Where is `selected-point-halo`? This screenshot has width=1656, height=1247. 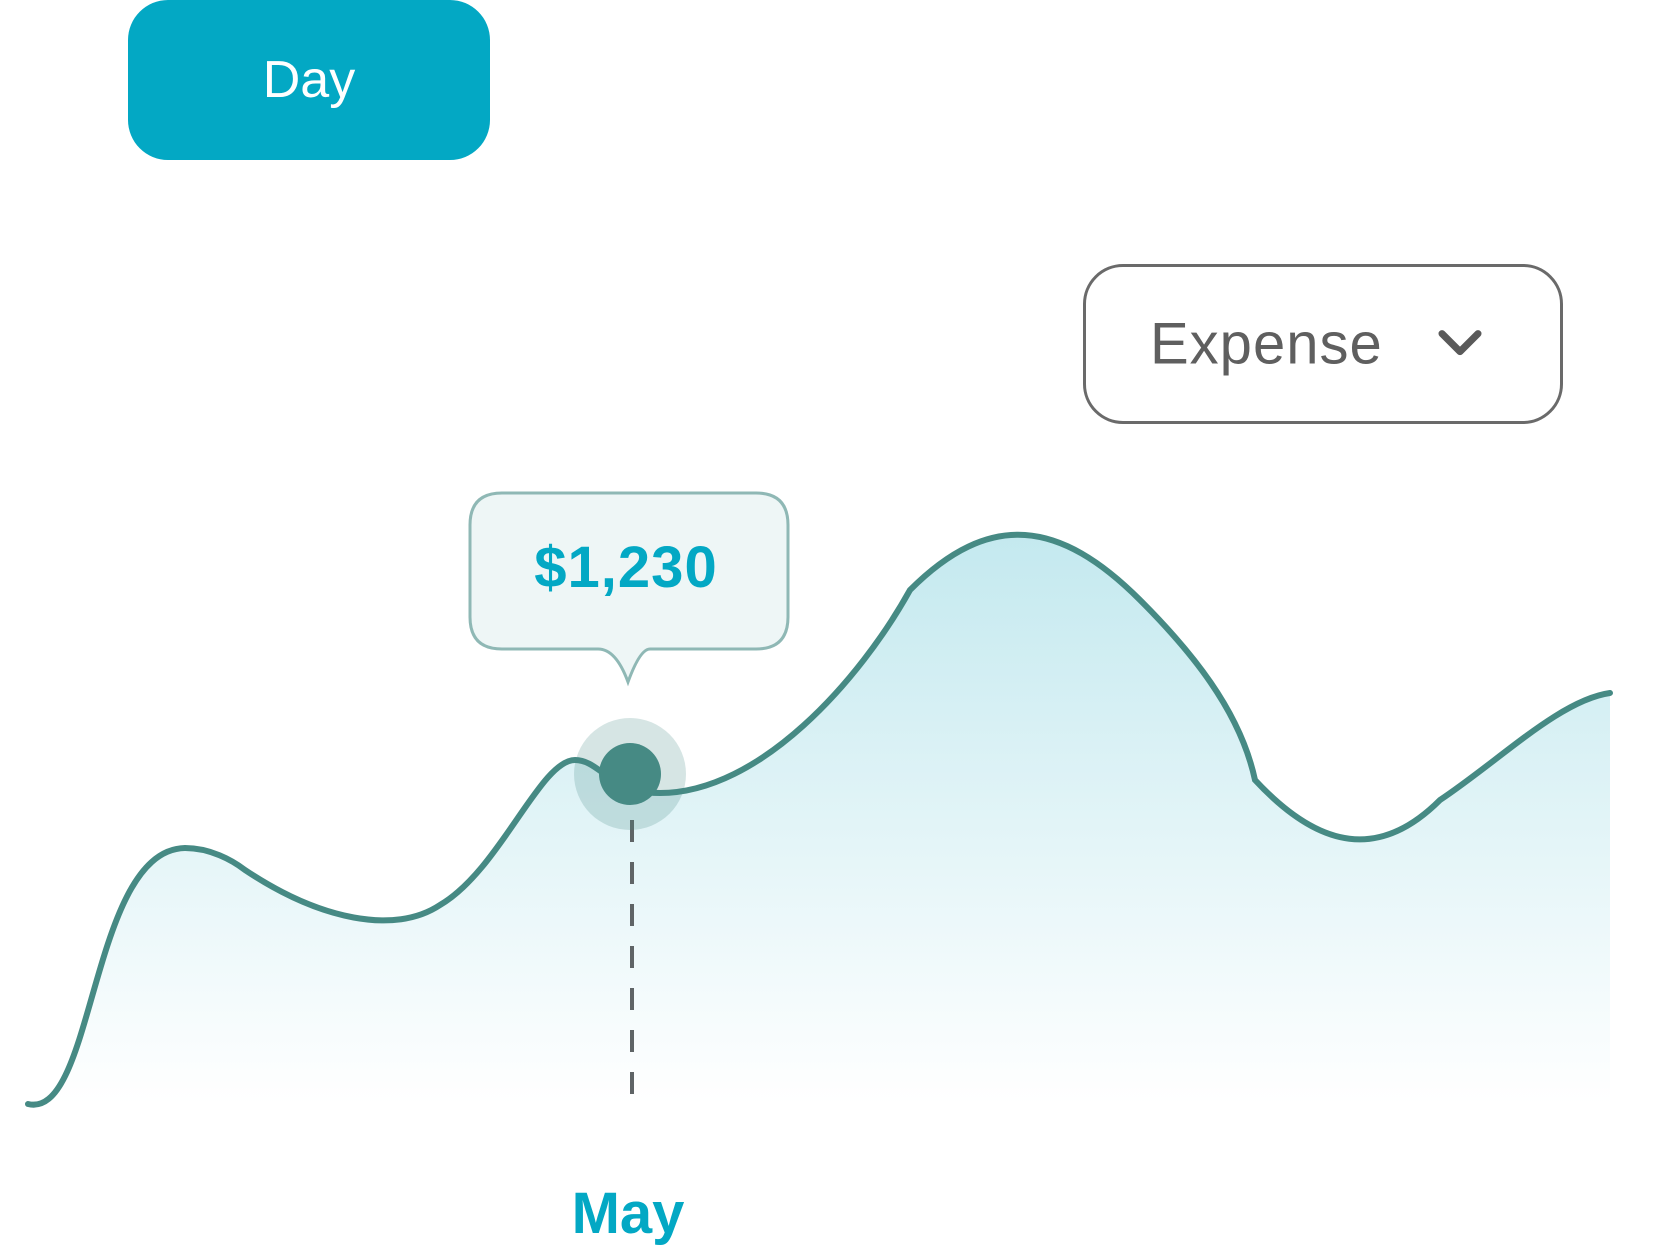 selected-point-halo is located at coordinates (630, 774).